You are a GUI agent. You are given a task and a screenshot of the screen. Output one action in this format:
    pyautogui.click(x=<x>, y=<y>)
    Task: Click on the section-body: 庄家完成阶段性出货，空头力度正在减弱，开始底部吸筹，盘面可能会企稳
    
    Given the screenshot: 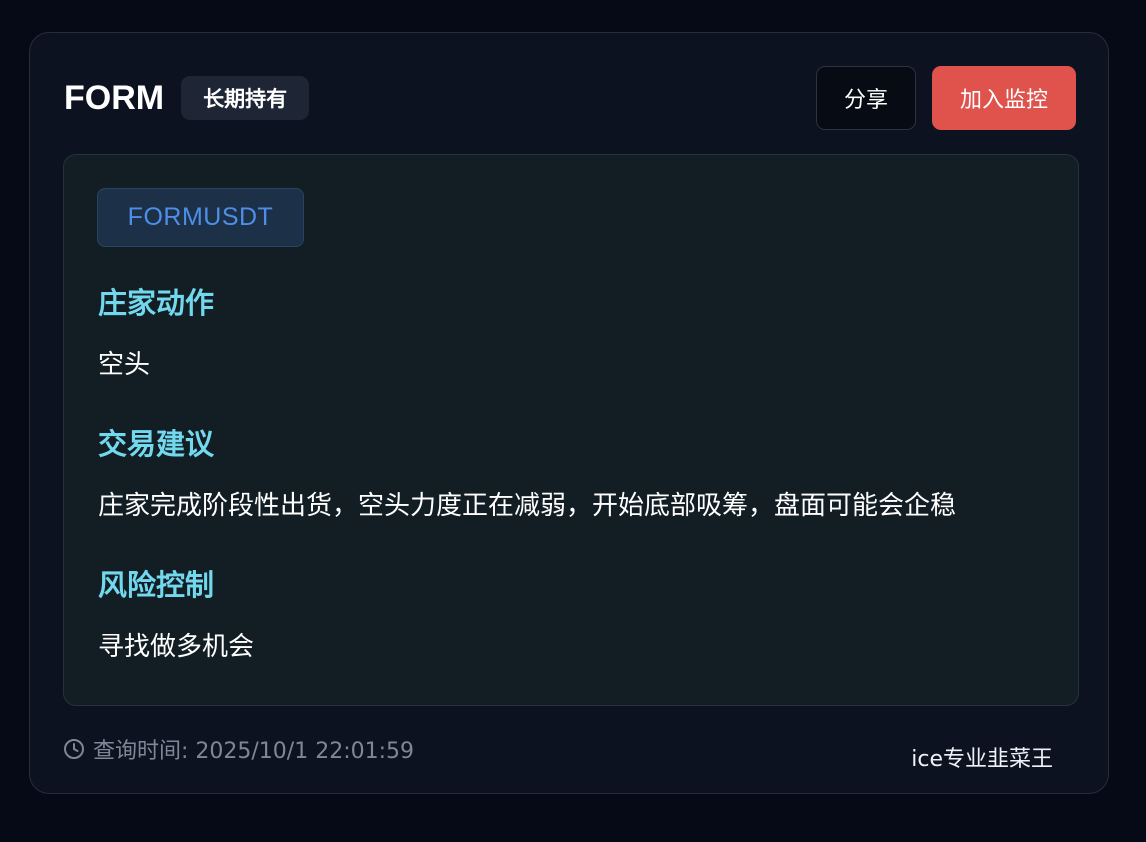 What is the action you would take?
    pyautogui.click(x=527, y=506)
    